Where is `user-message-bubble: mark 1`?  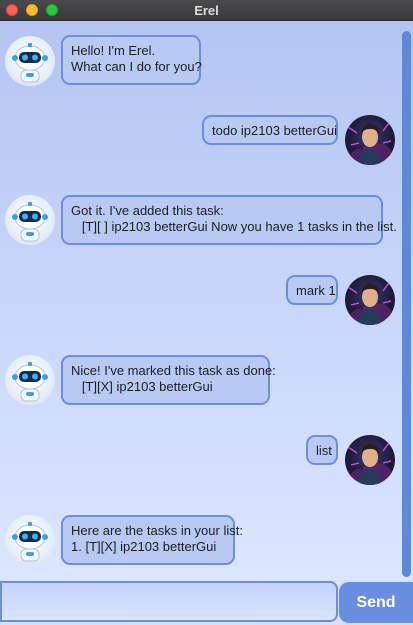
user-message-bubble: mark 1 is located at coordinates (312, 290).